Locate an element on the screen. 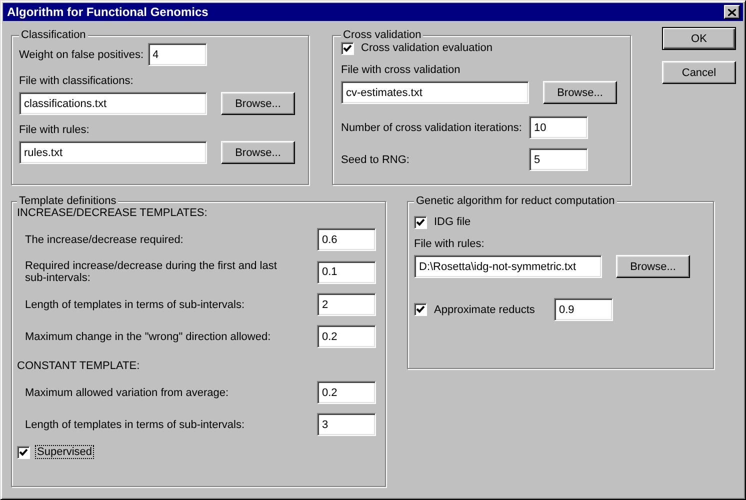 Image resolution: width=746 pixels, height=500 pixels. group-title: Template definitions is located at coordinates (67, 201).